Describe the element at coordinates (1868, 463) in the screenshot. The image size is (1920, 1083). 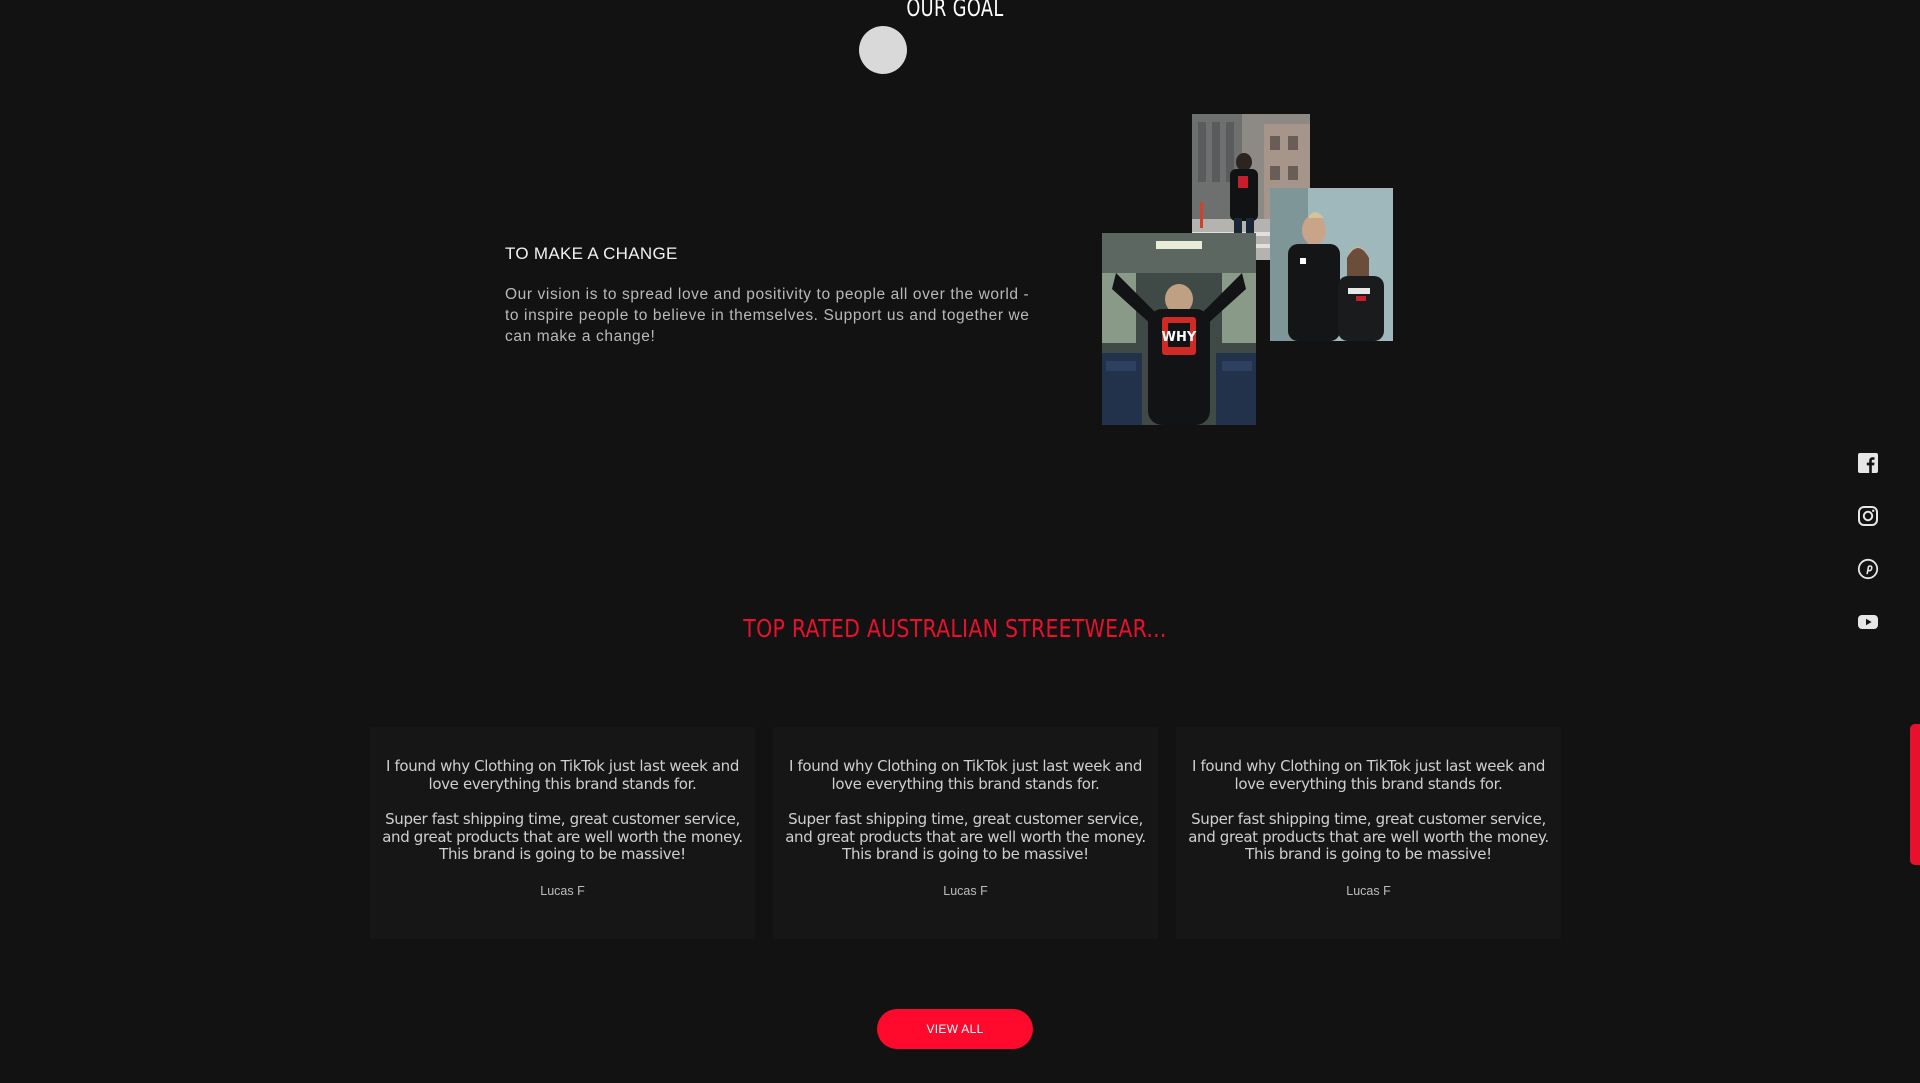
I see `facebook-icon` at that location.